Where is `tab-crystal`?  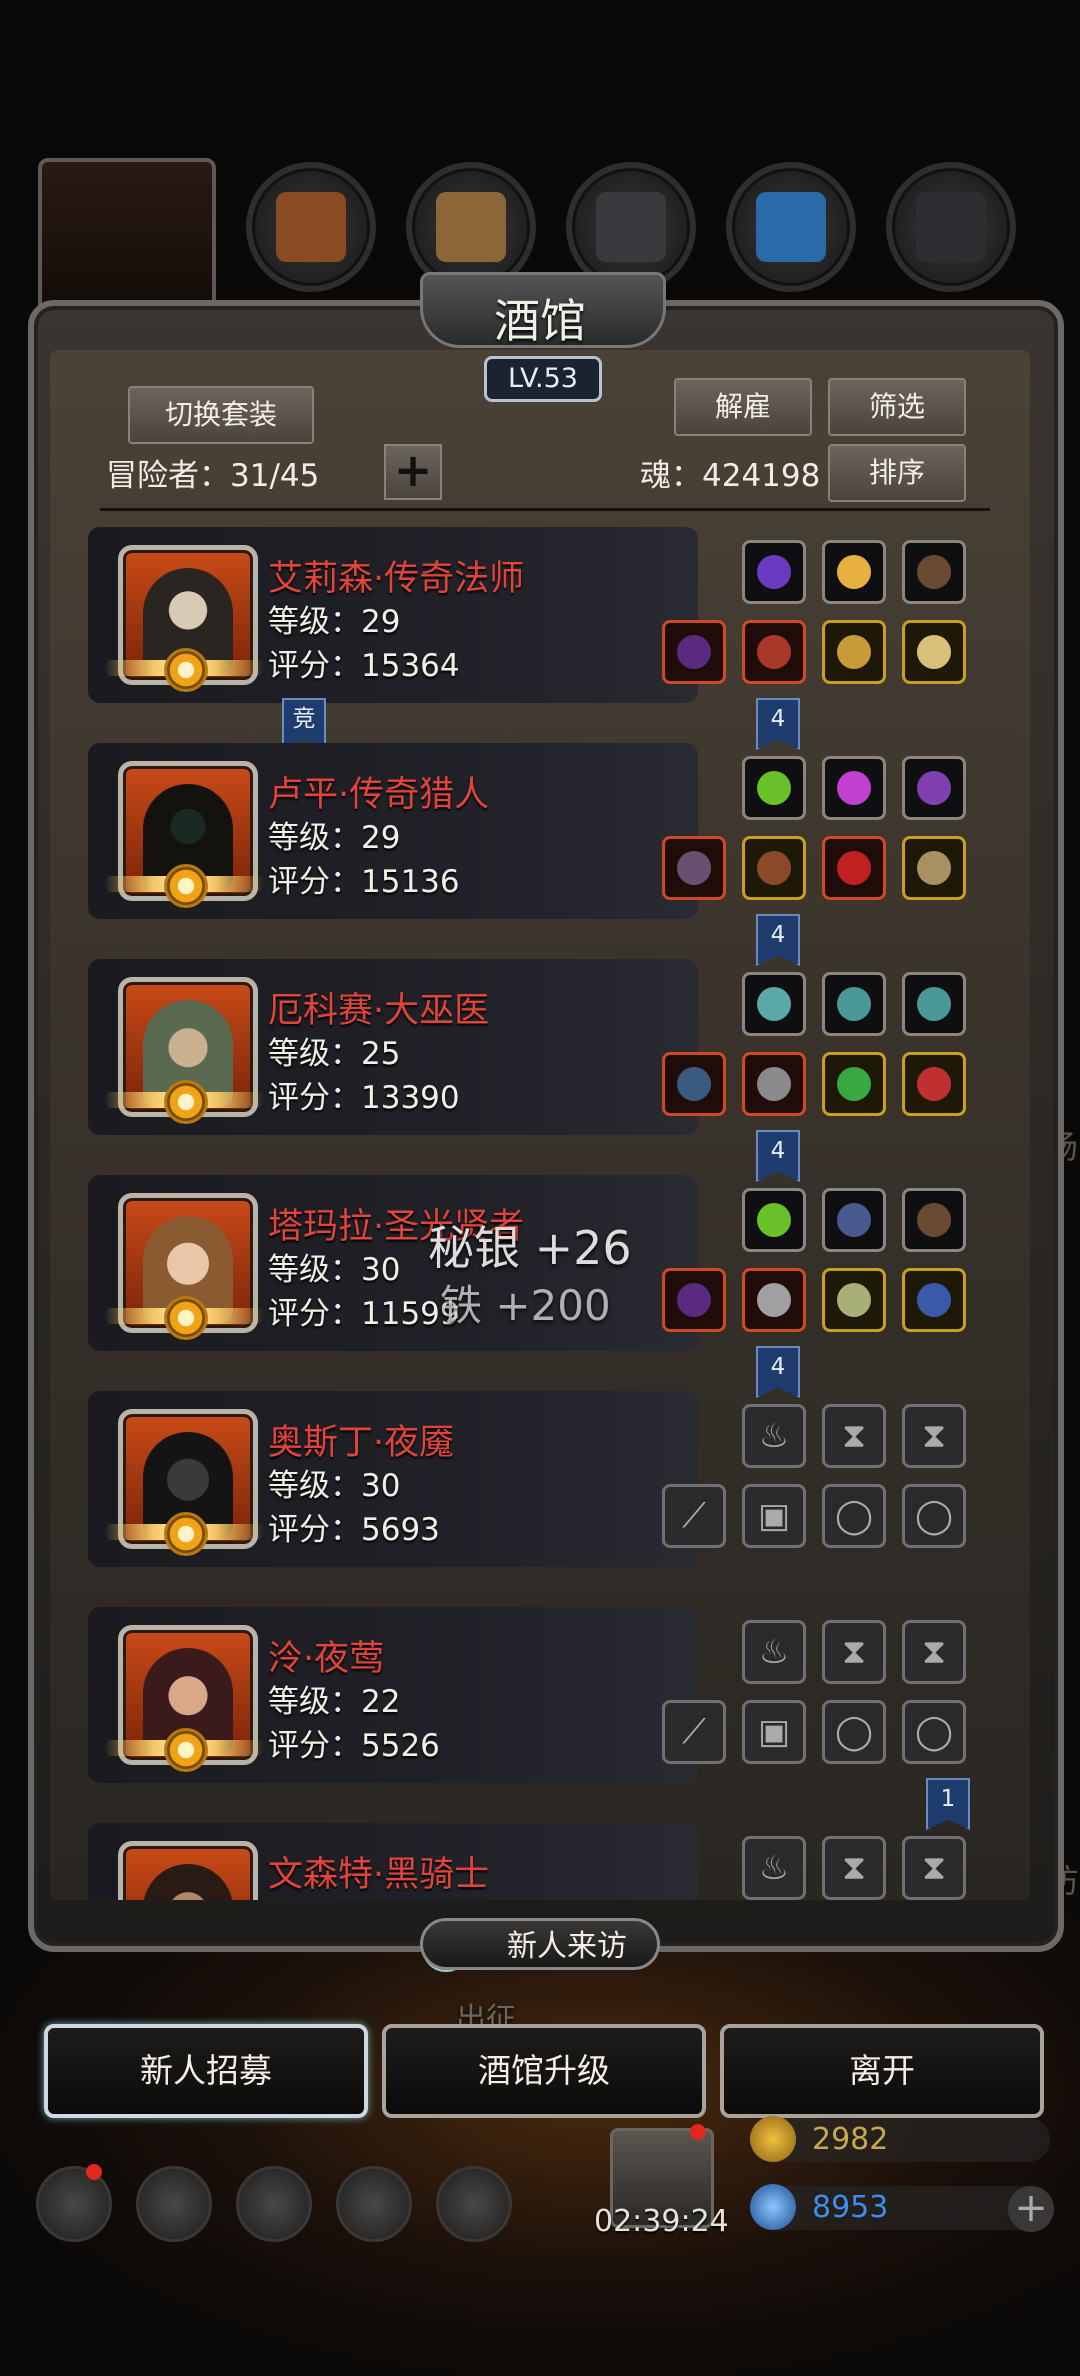 tab-crystal is located at coordinates (791, 227).